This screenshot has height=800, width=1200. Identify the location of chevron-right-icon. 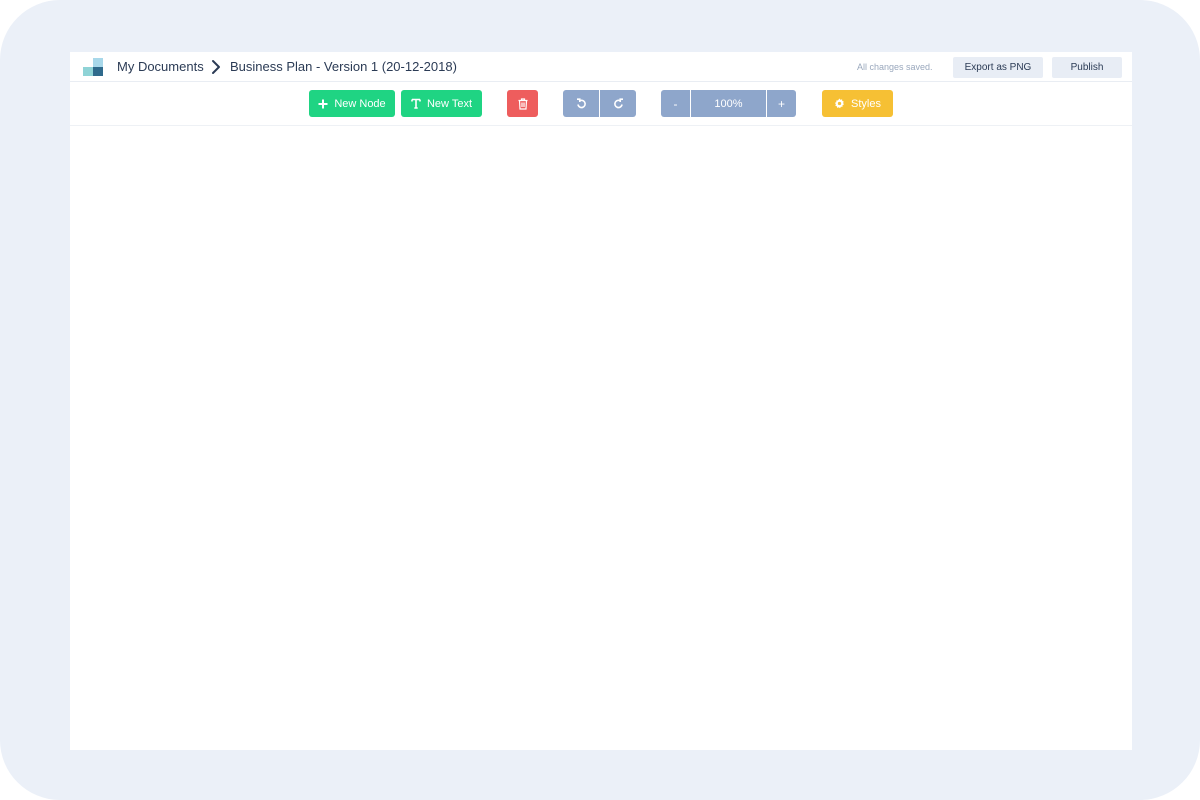
(216, 67).